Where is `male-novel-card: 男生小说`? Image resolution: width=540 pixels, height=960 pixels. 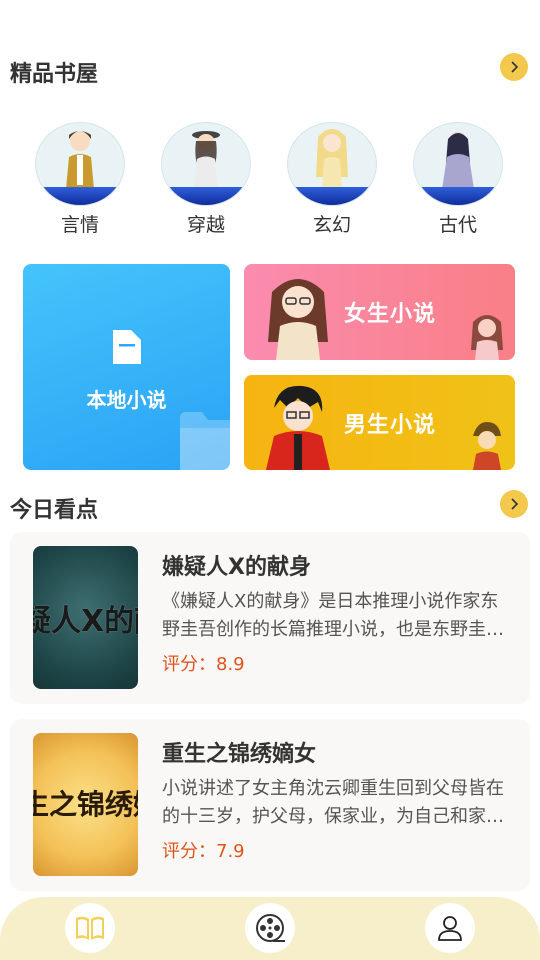 male-novel-card: 男生小说 is located at coordinates (379, 422).